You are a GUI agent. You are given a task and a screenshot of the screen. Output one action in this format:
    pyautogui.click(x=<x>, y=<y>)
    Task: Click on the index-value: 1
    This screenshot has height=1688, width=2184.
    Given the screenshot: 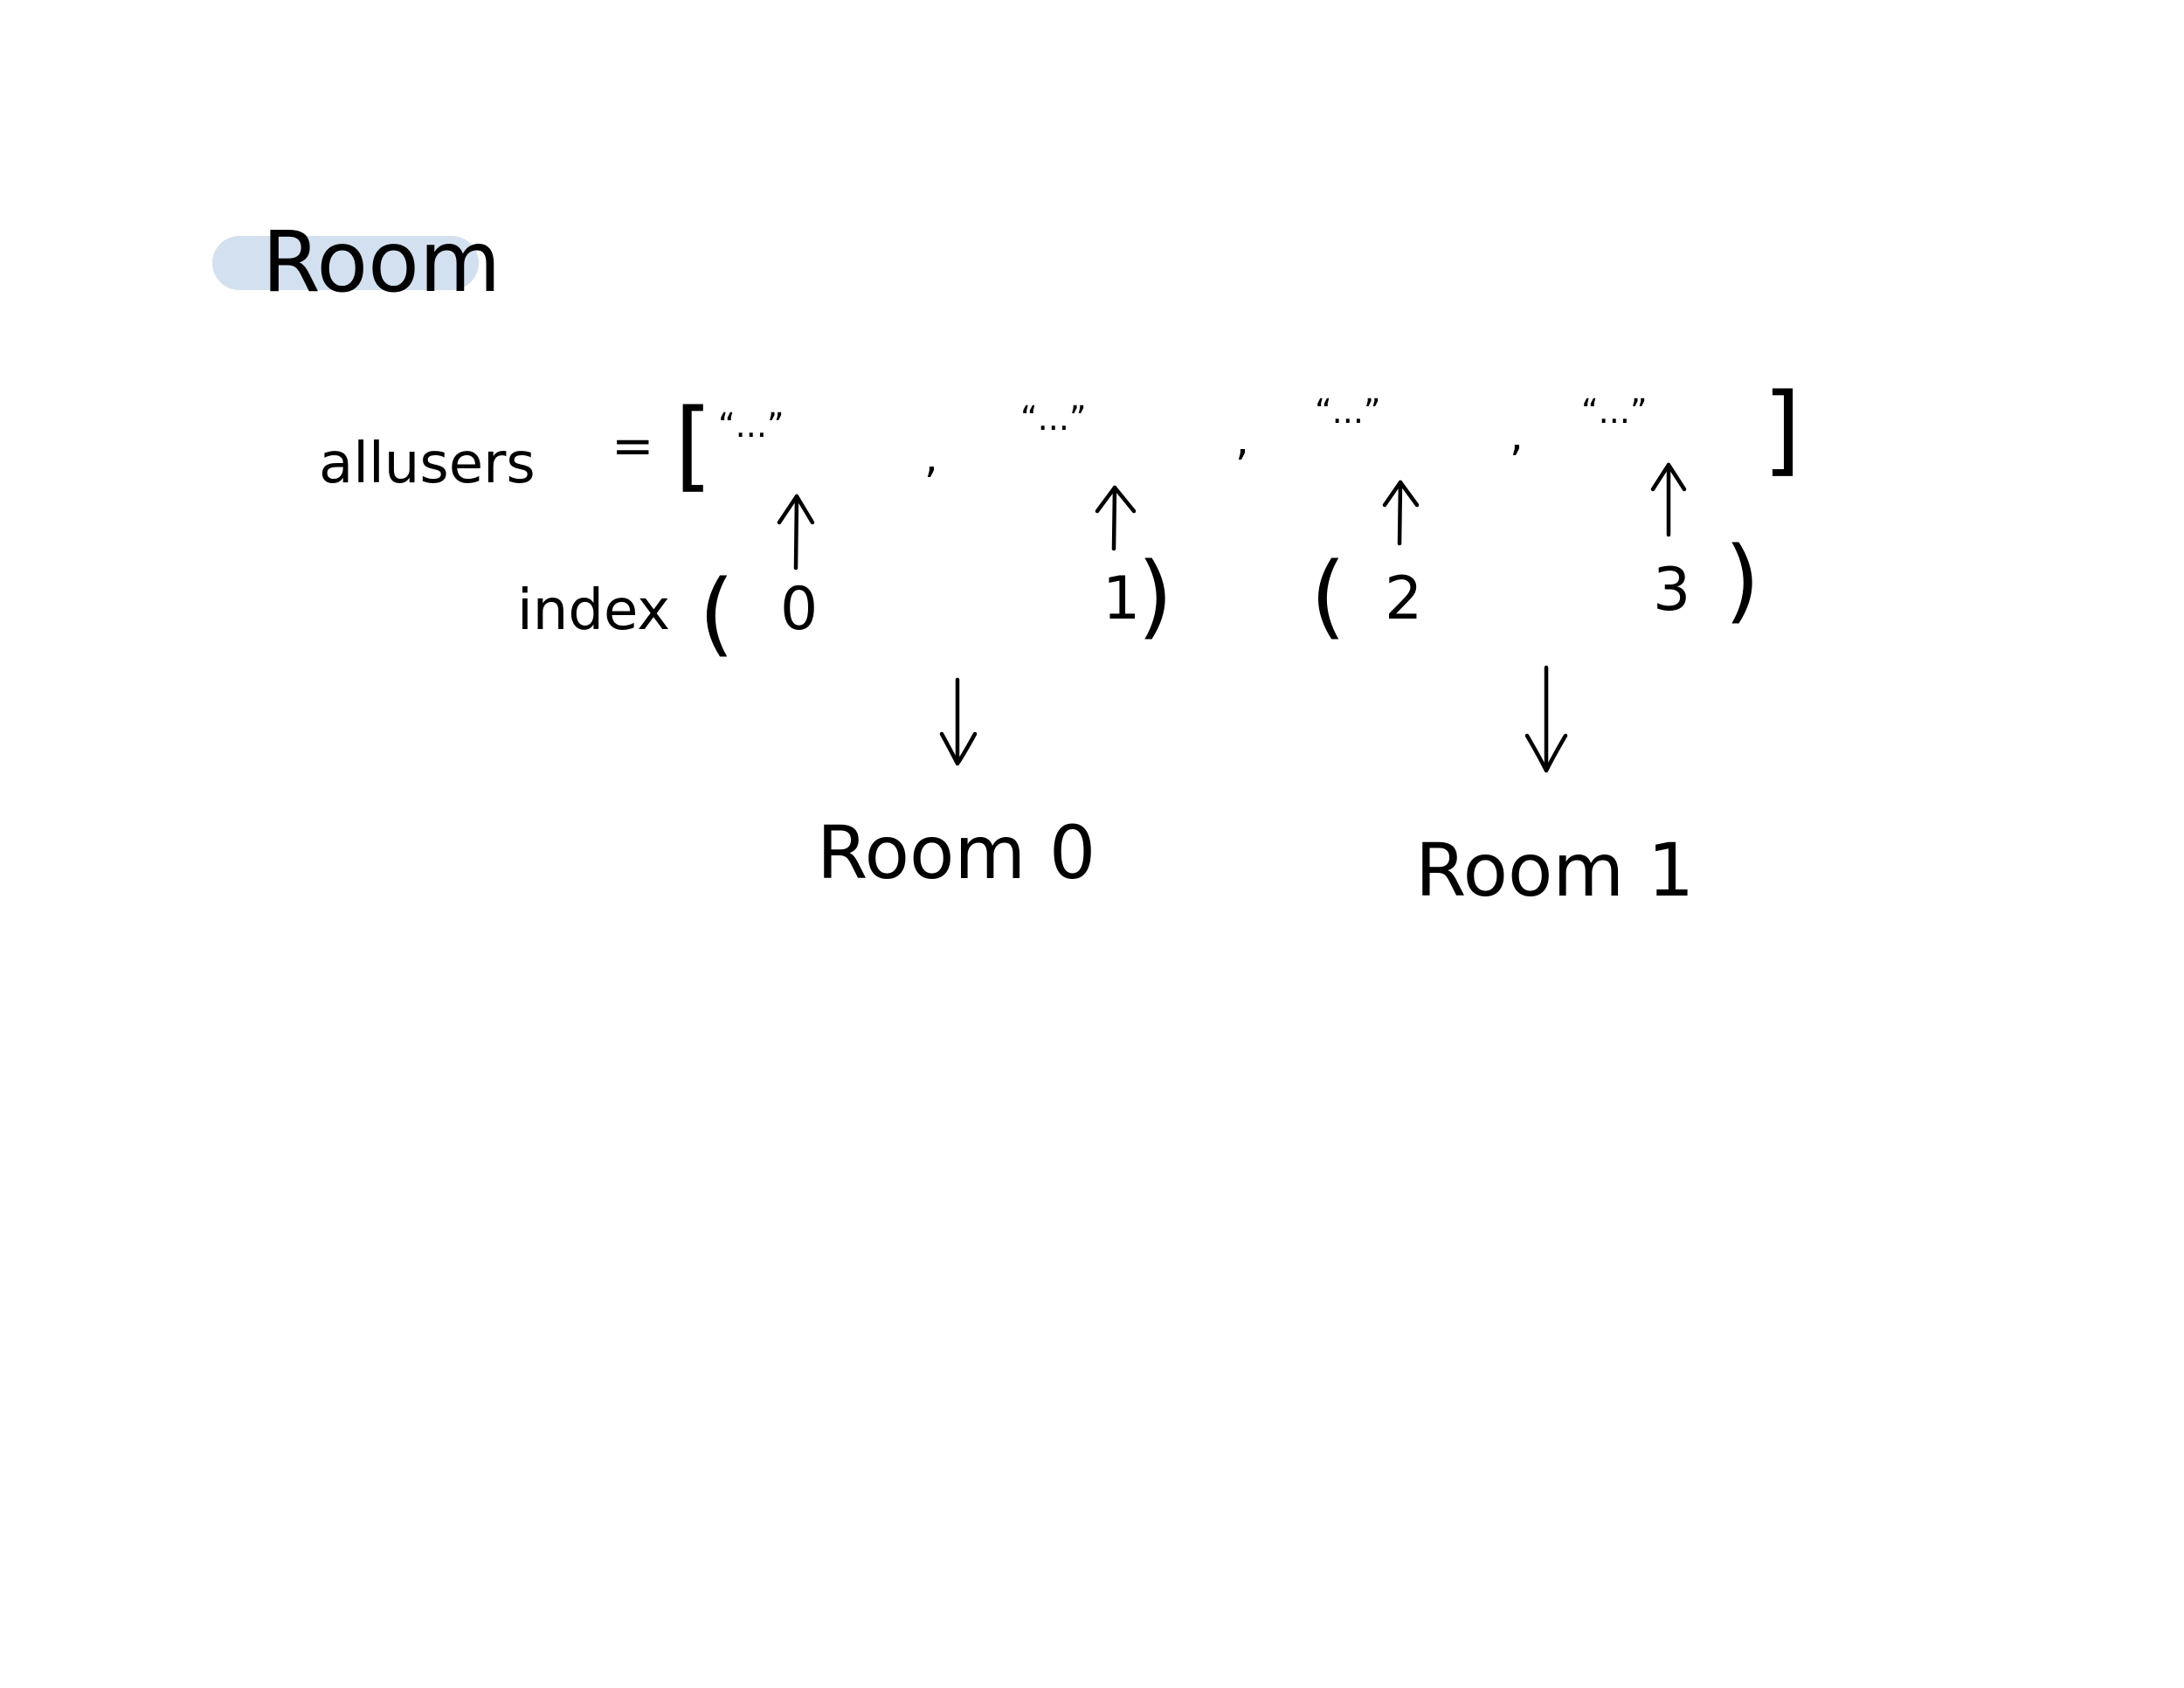 What is the action you would take?
    pyautogui.click(x=1121, y=598)
    